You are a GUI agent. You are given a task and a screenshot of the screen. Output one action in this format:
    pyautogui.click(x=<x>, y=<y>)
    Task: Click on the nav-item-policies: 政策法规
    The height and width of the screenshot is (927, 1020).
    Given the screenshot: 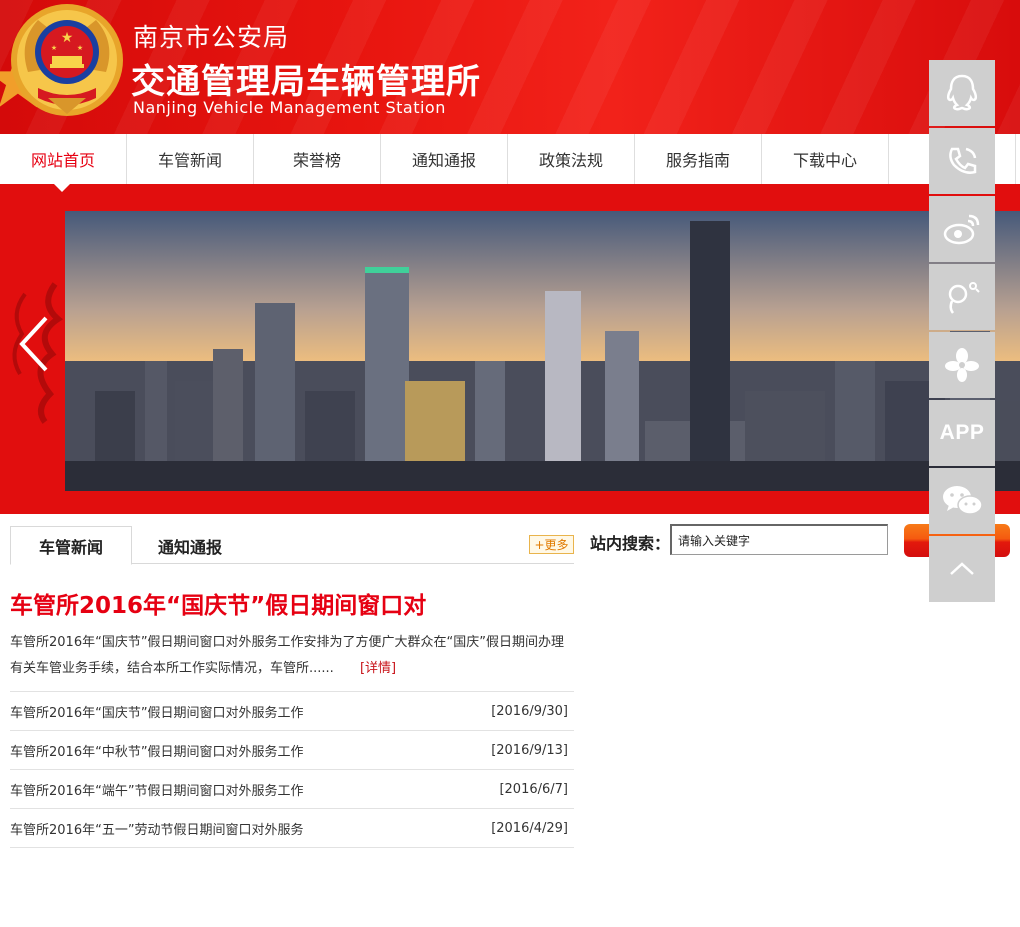 What is the action you would take?
    pyautogui.click(x=571, y=159)
    